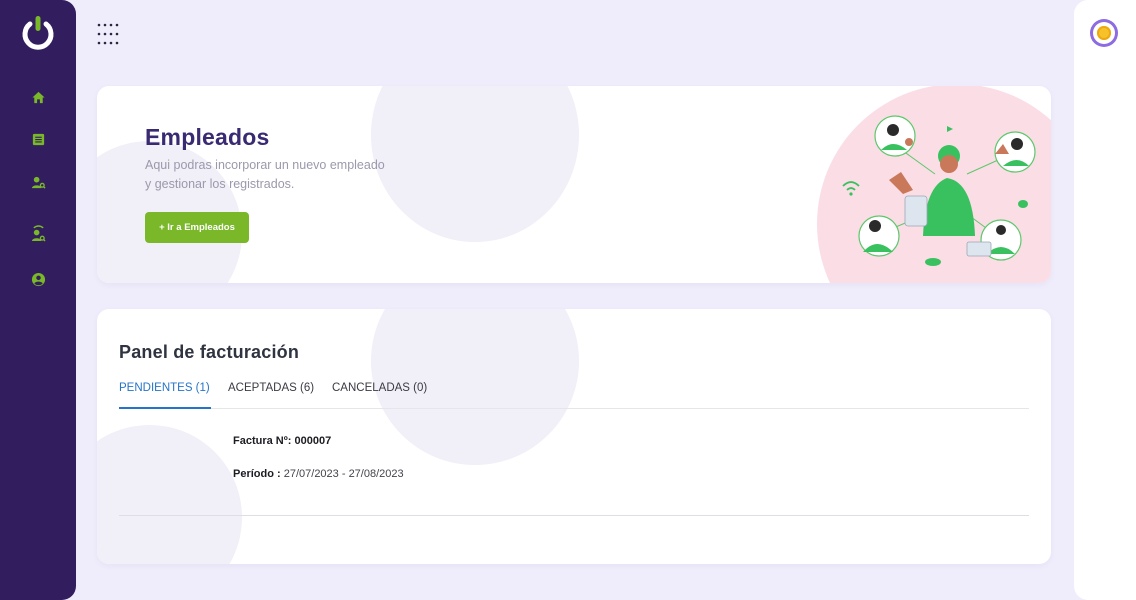  I want to click on invoice-period-label: Período :, so click(257, 474).